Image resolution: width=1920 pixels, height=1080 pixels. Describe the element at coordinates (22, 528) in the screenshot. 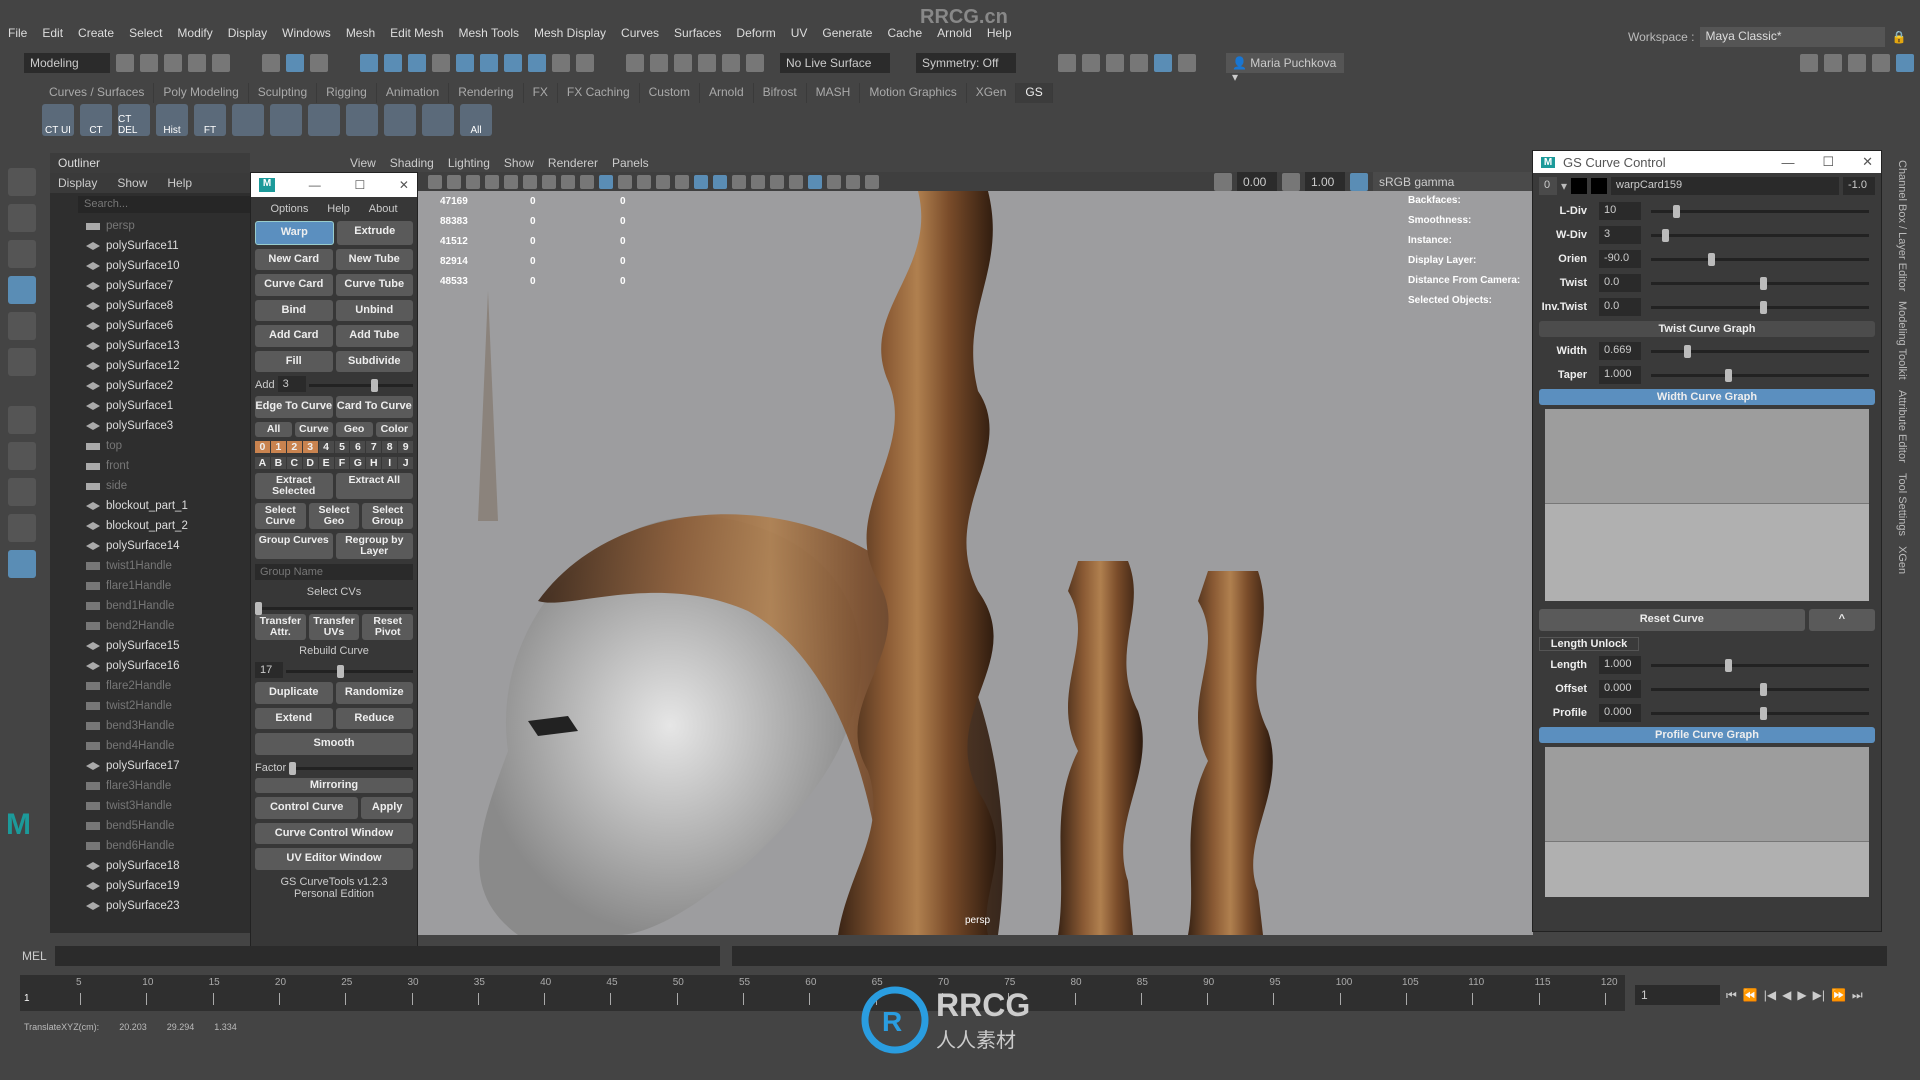

I see `two-view-icon` at that location.